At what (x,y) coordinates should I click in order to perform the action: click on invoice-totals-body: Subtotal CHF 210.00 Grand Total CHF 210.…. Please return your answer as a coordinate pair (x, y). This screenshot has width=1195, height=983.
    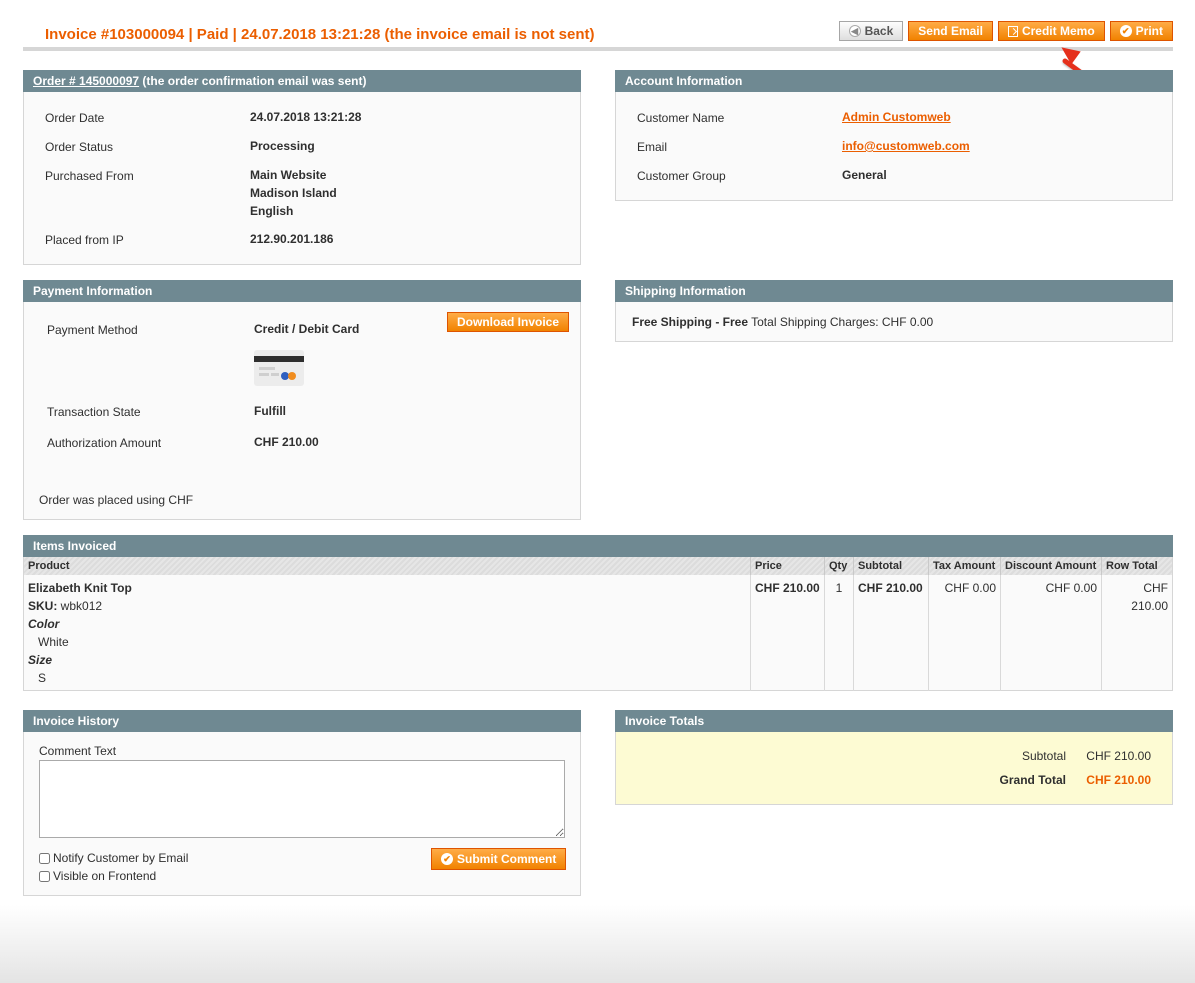
    Looking at the image, I should click on (894, 768).